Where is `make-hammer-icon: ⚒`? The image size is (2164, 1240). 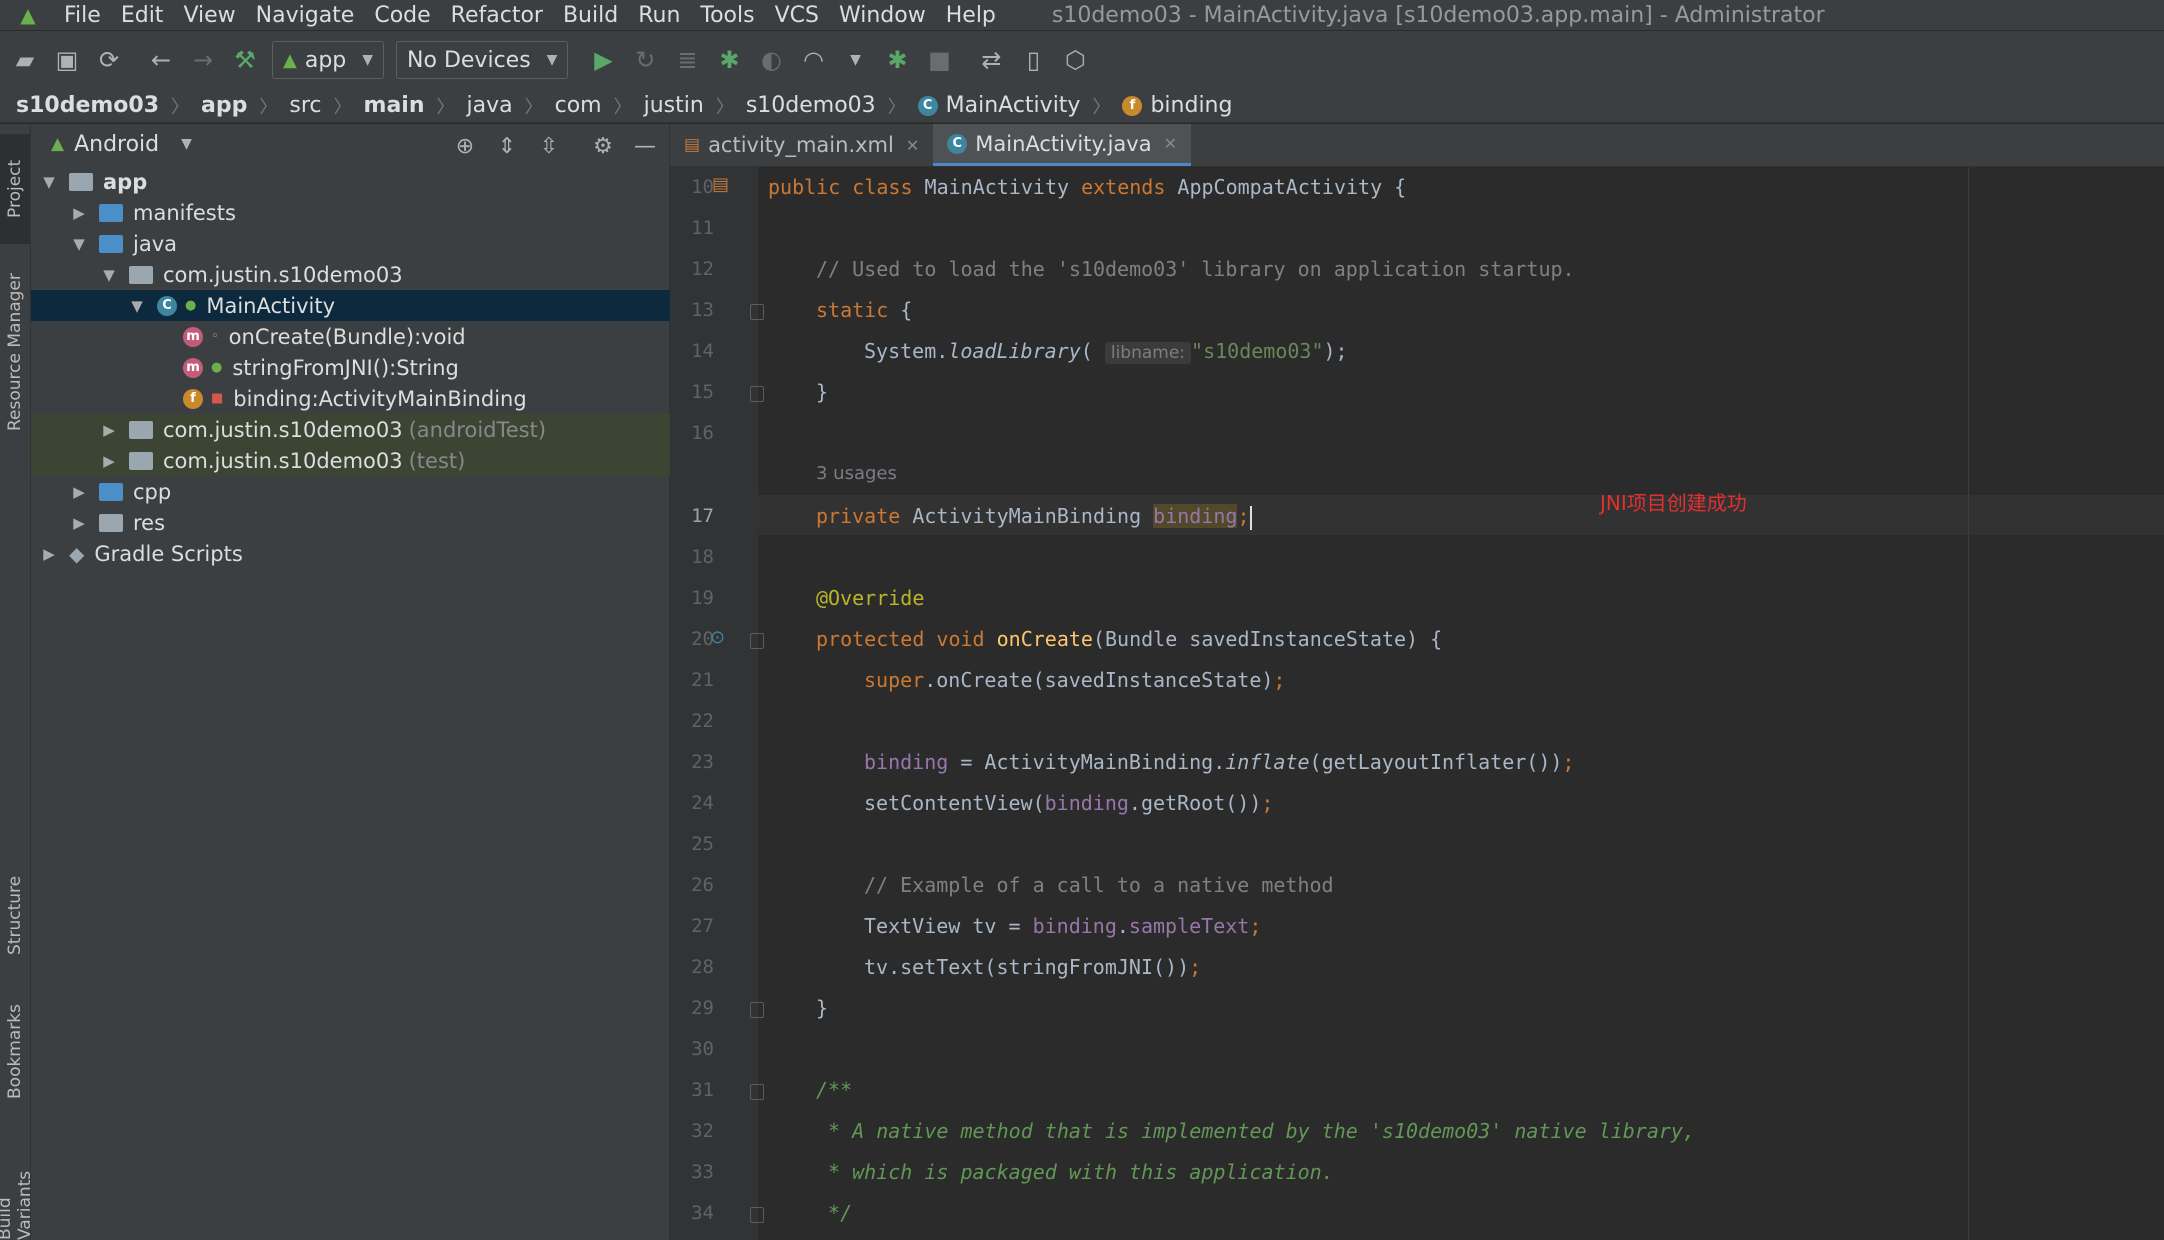 make-hammer-icon: ⚒ is located at coordinates (245, 60).